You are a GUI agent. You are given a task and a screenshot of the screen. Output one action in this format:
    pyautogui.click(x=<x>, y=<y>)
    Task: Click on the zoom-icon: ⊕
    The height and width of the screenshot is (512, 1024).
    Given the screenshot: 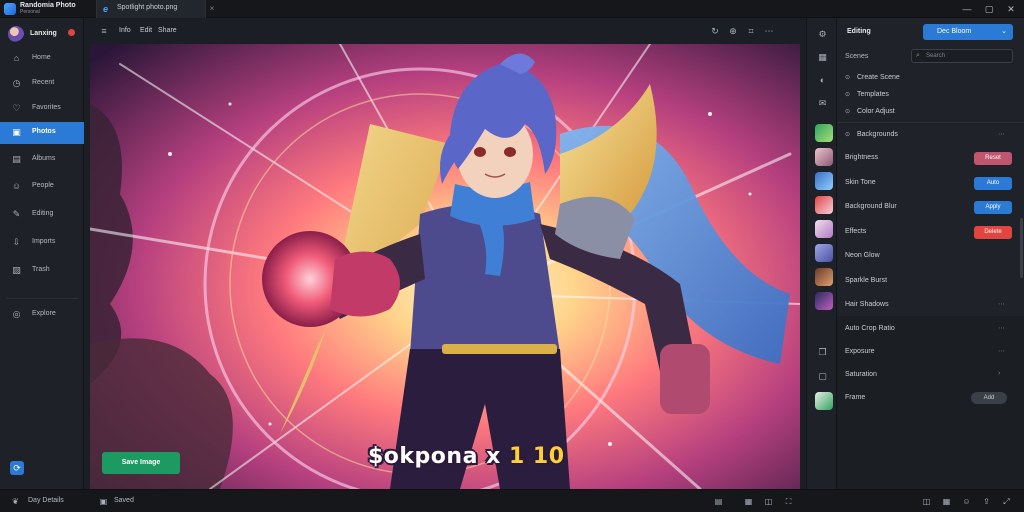 What is the action you would take?
    pyautogui.click(x=733, y=31)
    